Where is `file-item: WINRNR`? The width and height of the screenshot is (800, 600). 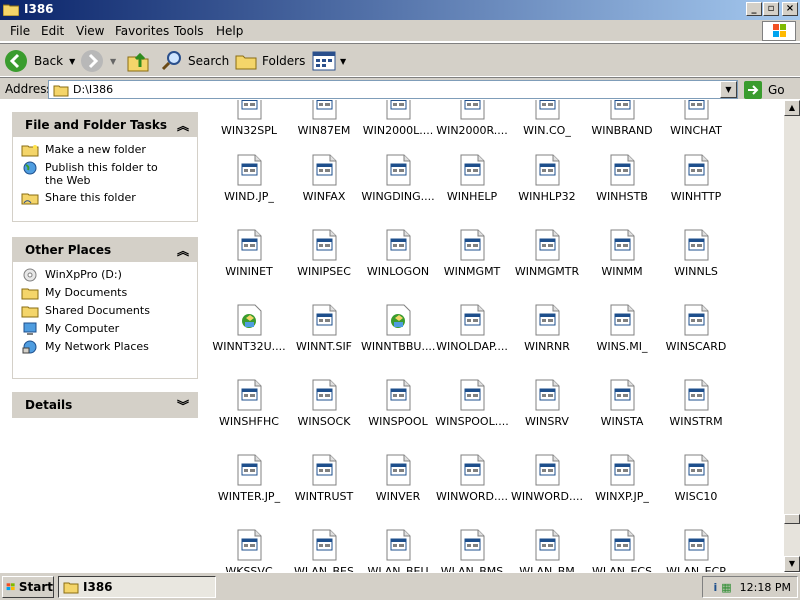
file-item: WINRNR is located at coordinates (547, 335).